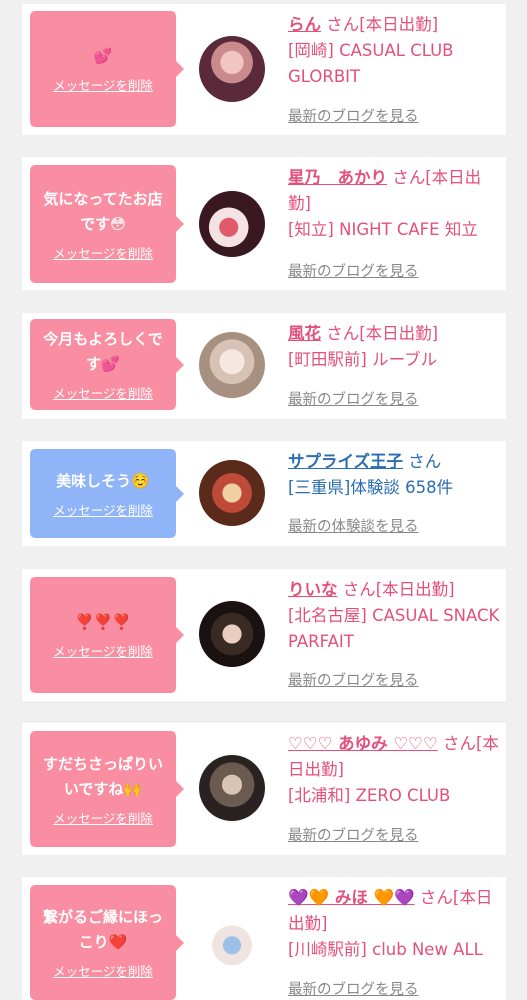 This screenshot has width=527, height=1000. I want to click on latest-review-link: 最新の体験談を見る, so click(353, 525).